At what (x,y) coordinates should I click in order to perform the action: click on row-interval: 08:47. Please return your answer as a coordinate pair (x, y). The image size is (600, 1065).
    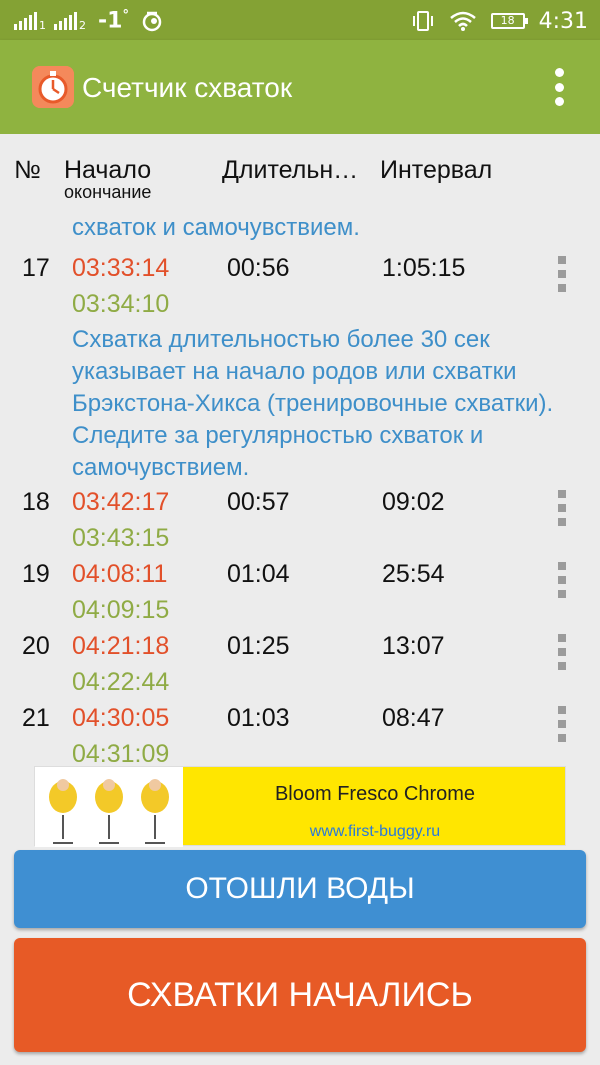
    Looking at the image, I should click on (413, 718).